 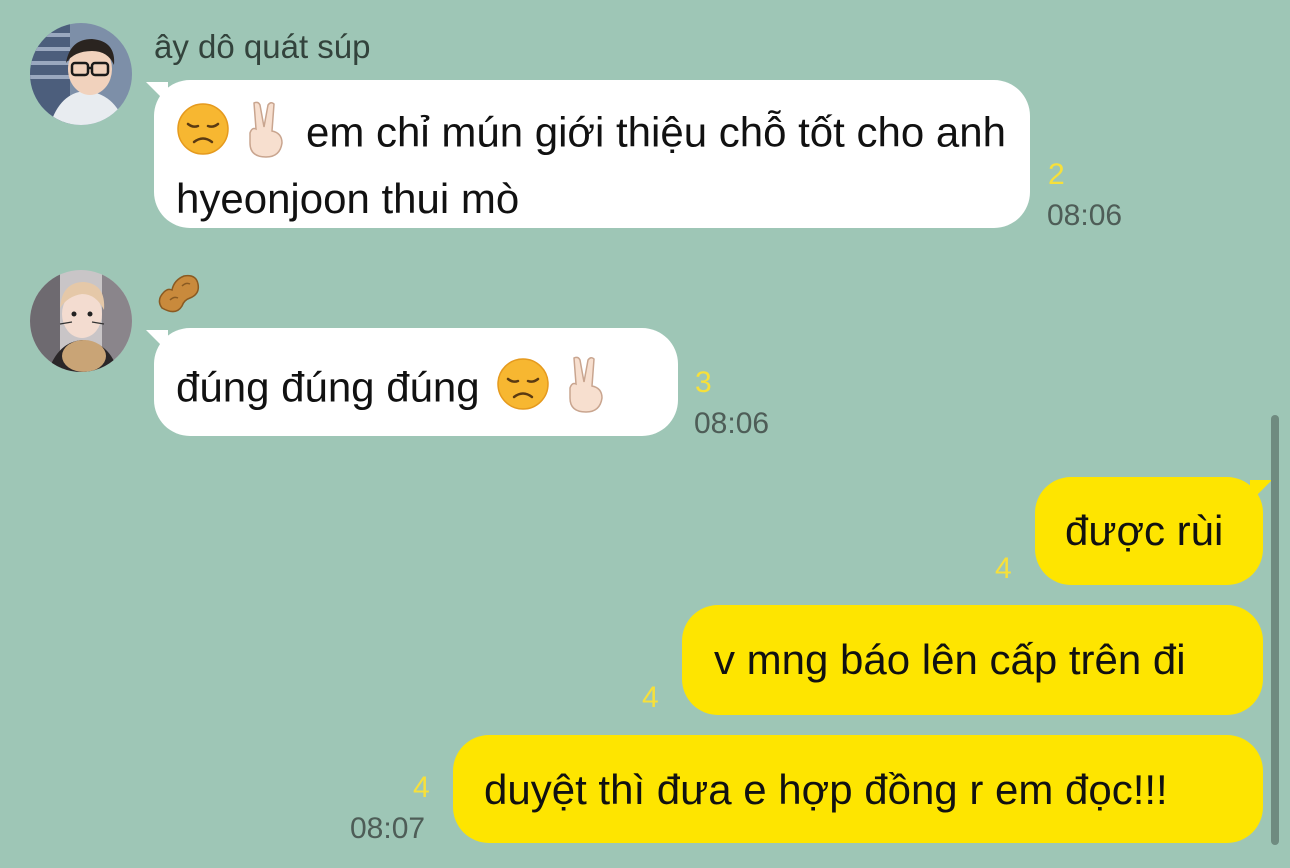 What do you see at coordinates (1275, 630) in the screenshot?
I see `scrollbar` at bounding box center [1275, 630].